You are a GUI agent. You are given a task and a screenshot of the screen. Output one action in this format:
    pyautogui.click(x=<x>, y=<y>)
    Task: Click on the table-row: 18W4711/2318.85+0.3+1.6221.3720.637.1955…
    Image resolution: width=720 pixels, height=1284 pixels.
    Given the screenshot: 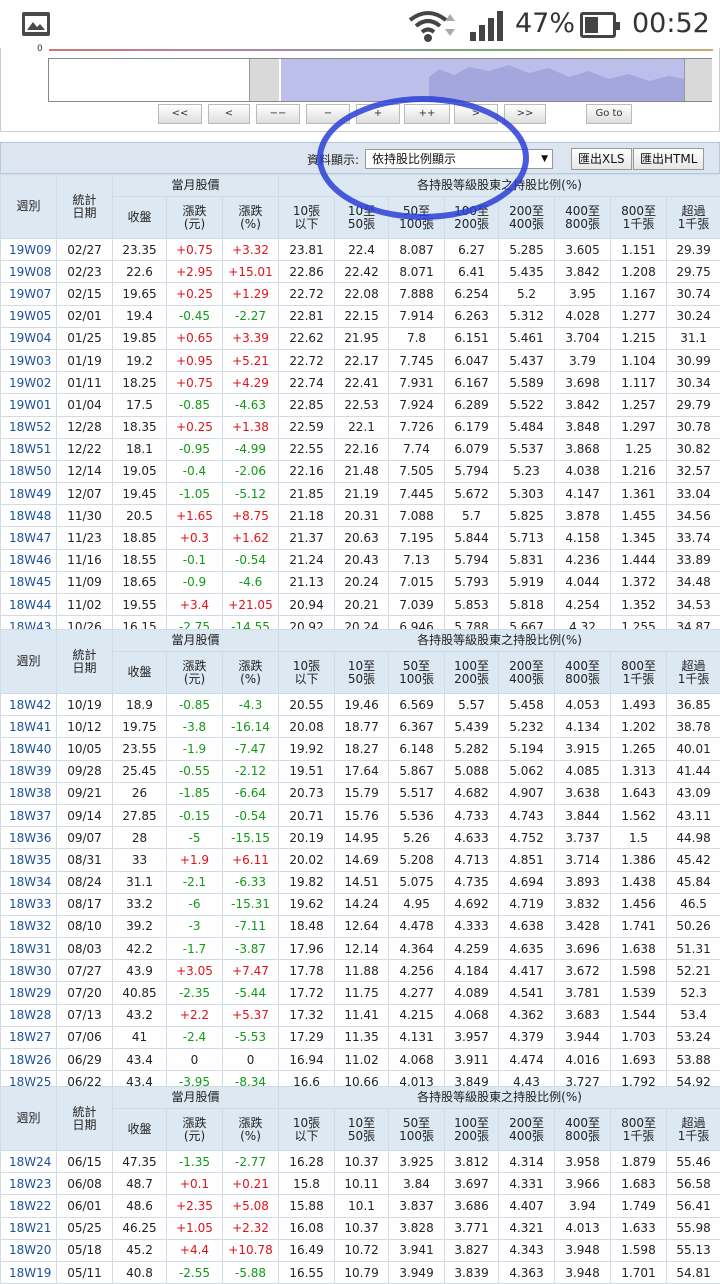 What is the action you would take?
    pyautogui.click(x=360, y=538)
    